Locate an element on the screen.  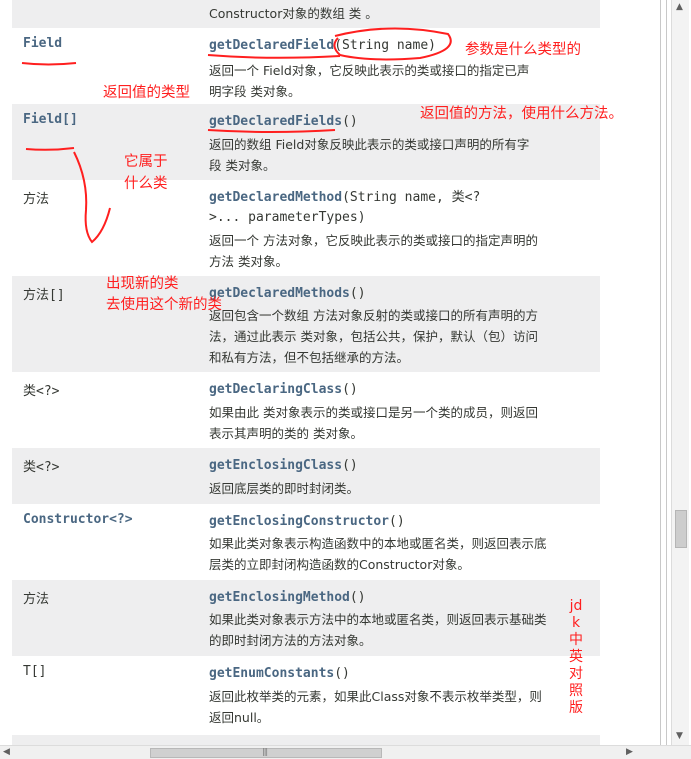
desc-line: 方法 类对象。 is located at coordinates (248, 261).